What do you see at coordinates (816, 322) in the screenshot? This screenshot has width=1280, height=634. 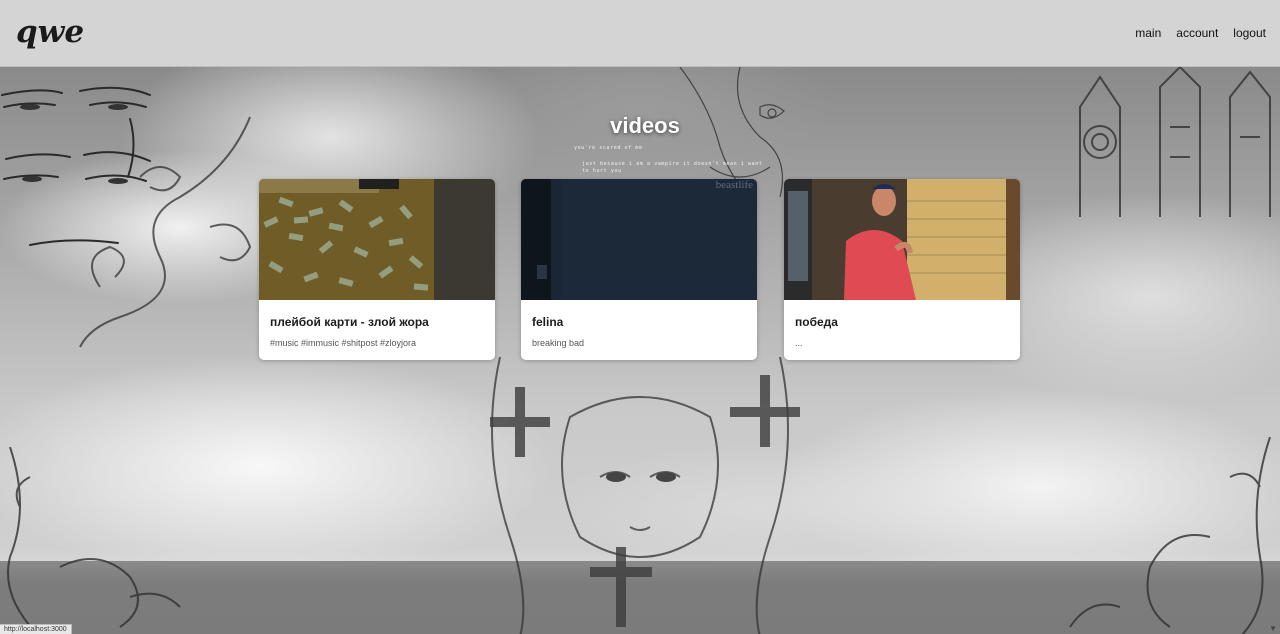 I see `video-title: победа` at bounding box center [816, 322].